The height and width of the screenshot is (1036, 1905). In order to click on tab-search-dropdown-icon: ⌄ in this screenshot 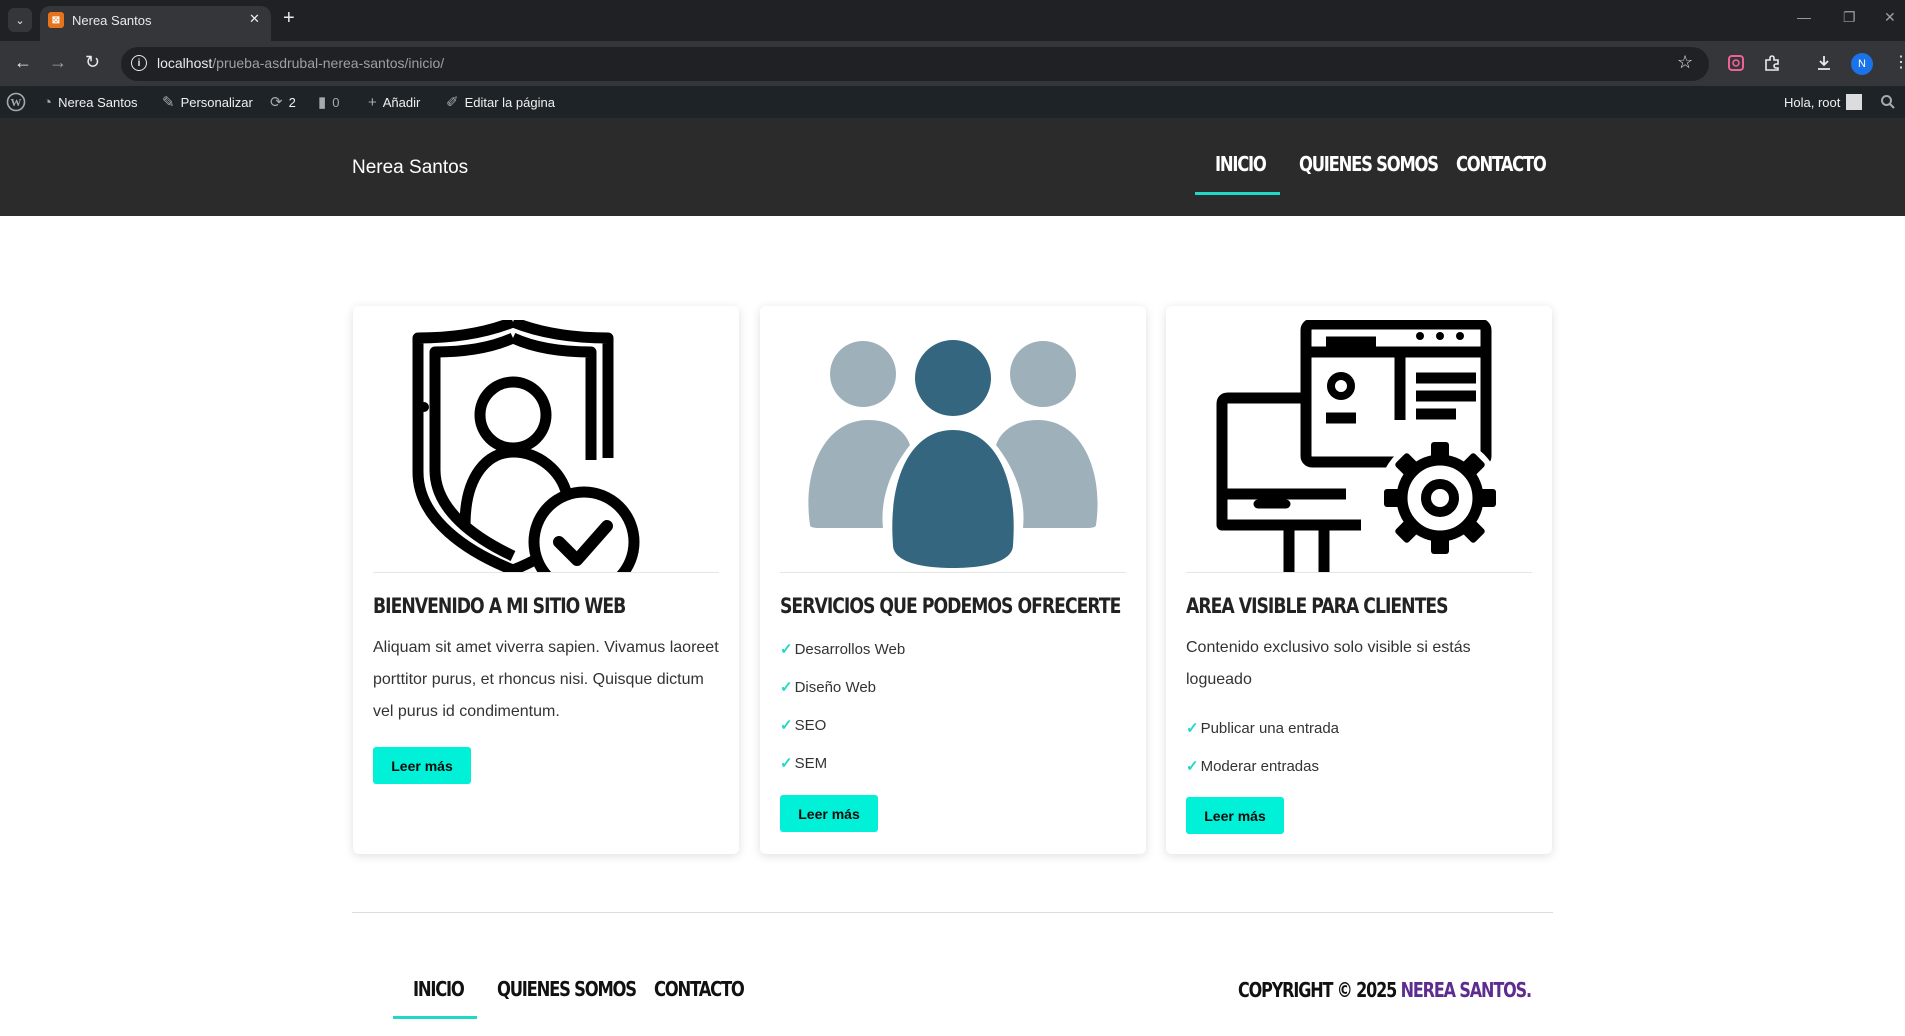, I will do `click(20, 20)`.